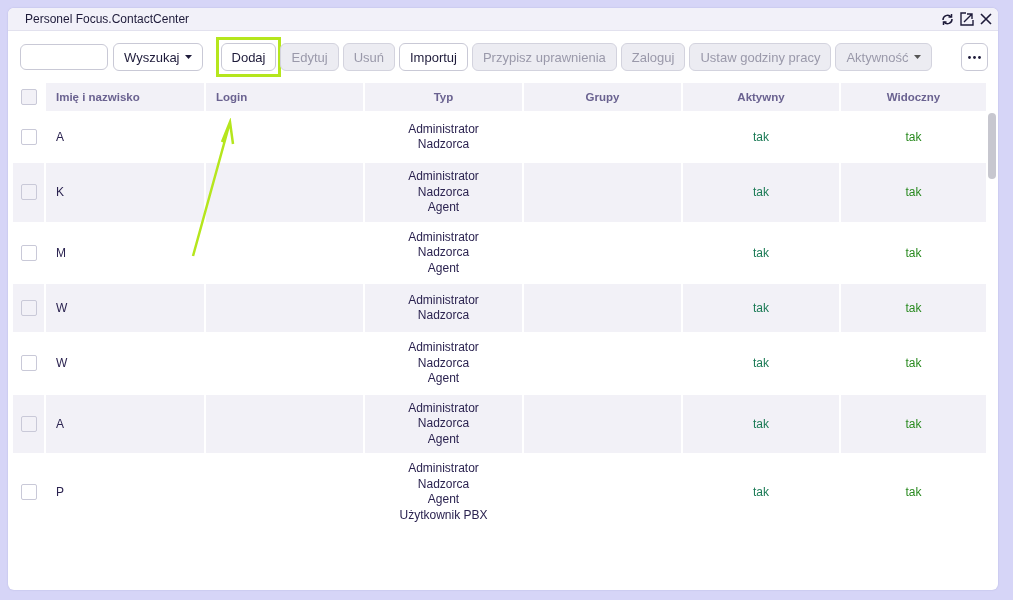 The image size is (1013, 600). I want to click on table-cell-text: M, so click(61, 253).